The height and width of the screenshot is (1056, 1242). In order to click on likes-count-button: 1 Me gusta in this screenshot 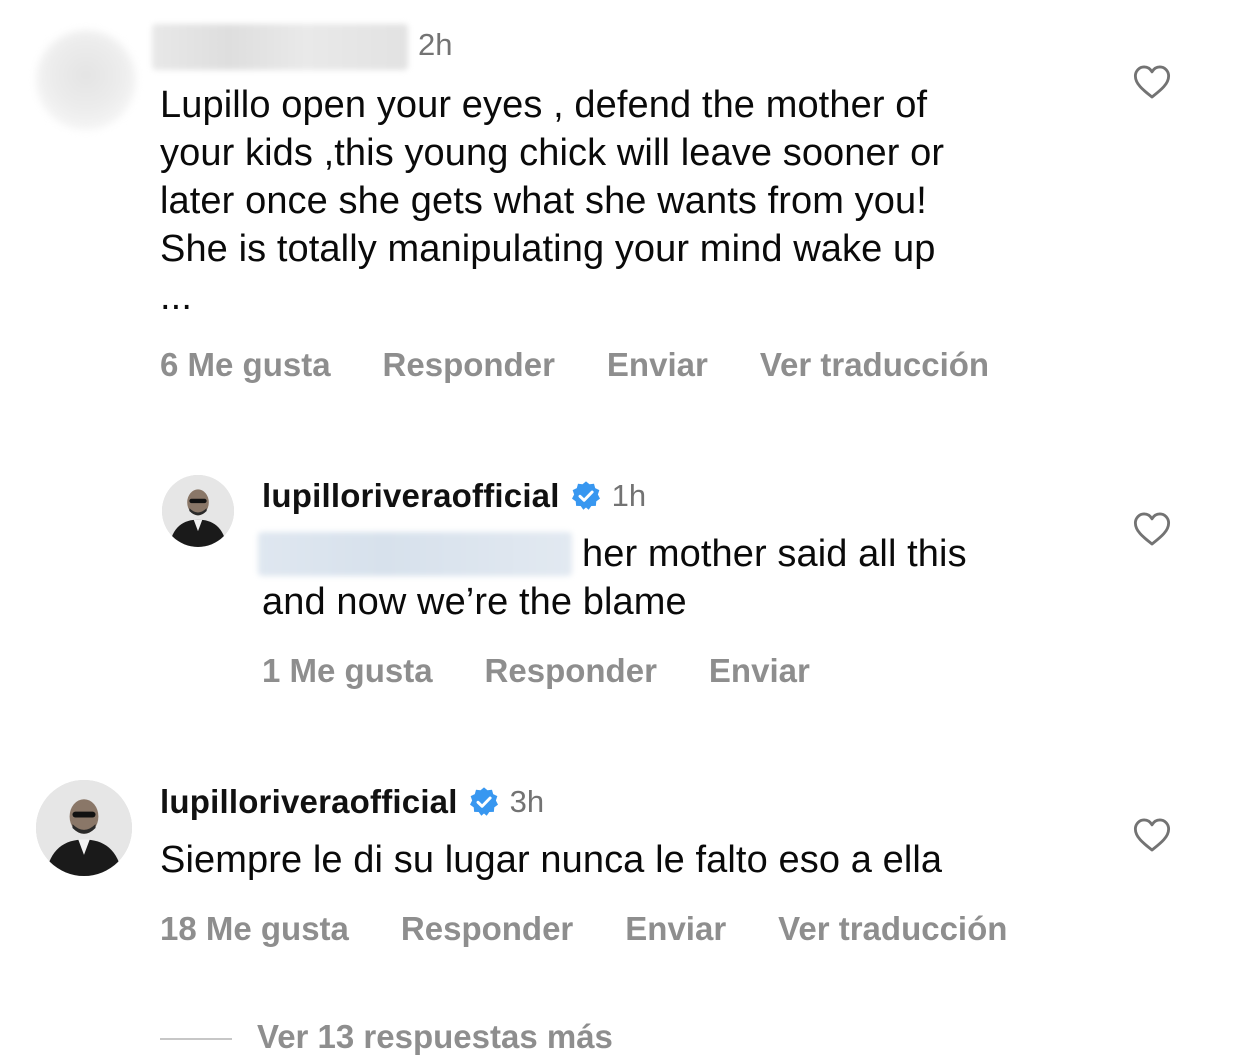, I will do `click(347, 671)`.